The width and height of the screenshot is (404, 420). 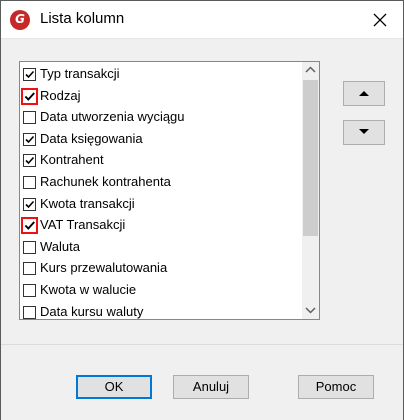 What do you see at coordinates (161, 160) in the screenshot?
I see `column-list-item: Kontrahent` at bounding box center [161, 160].